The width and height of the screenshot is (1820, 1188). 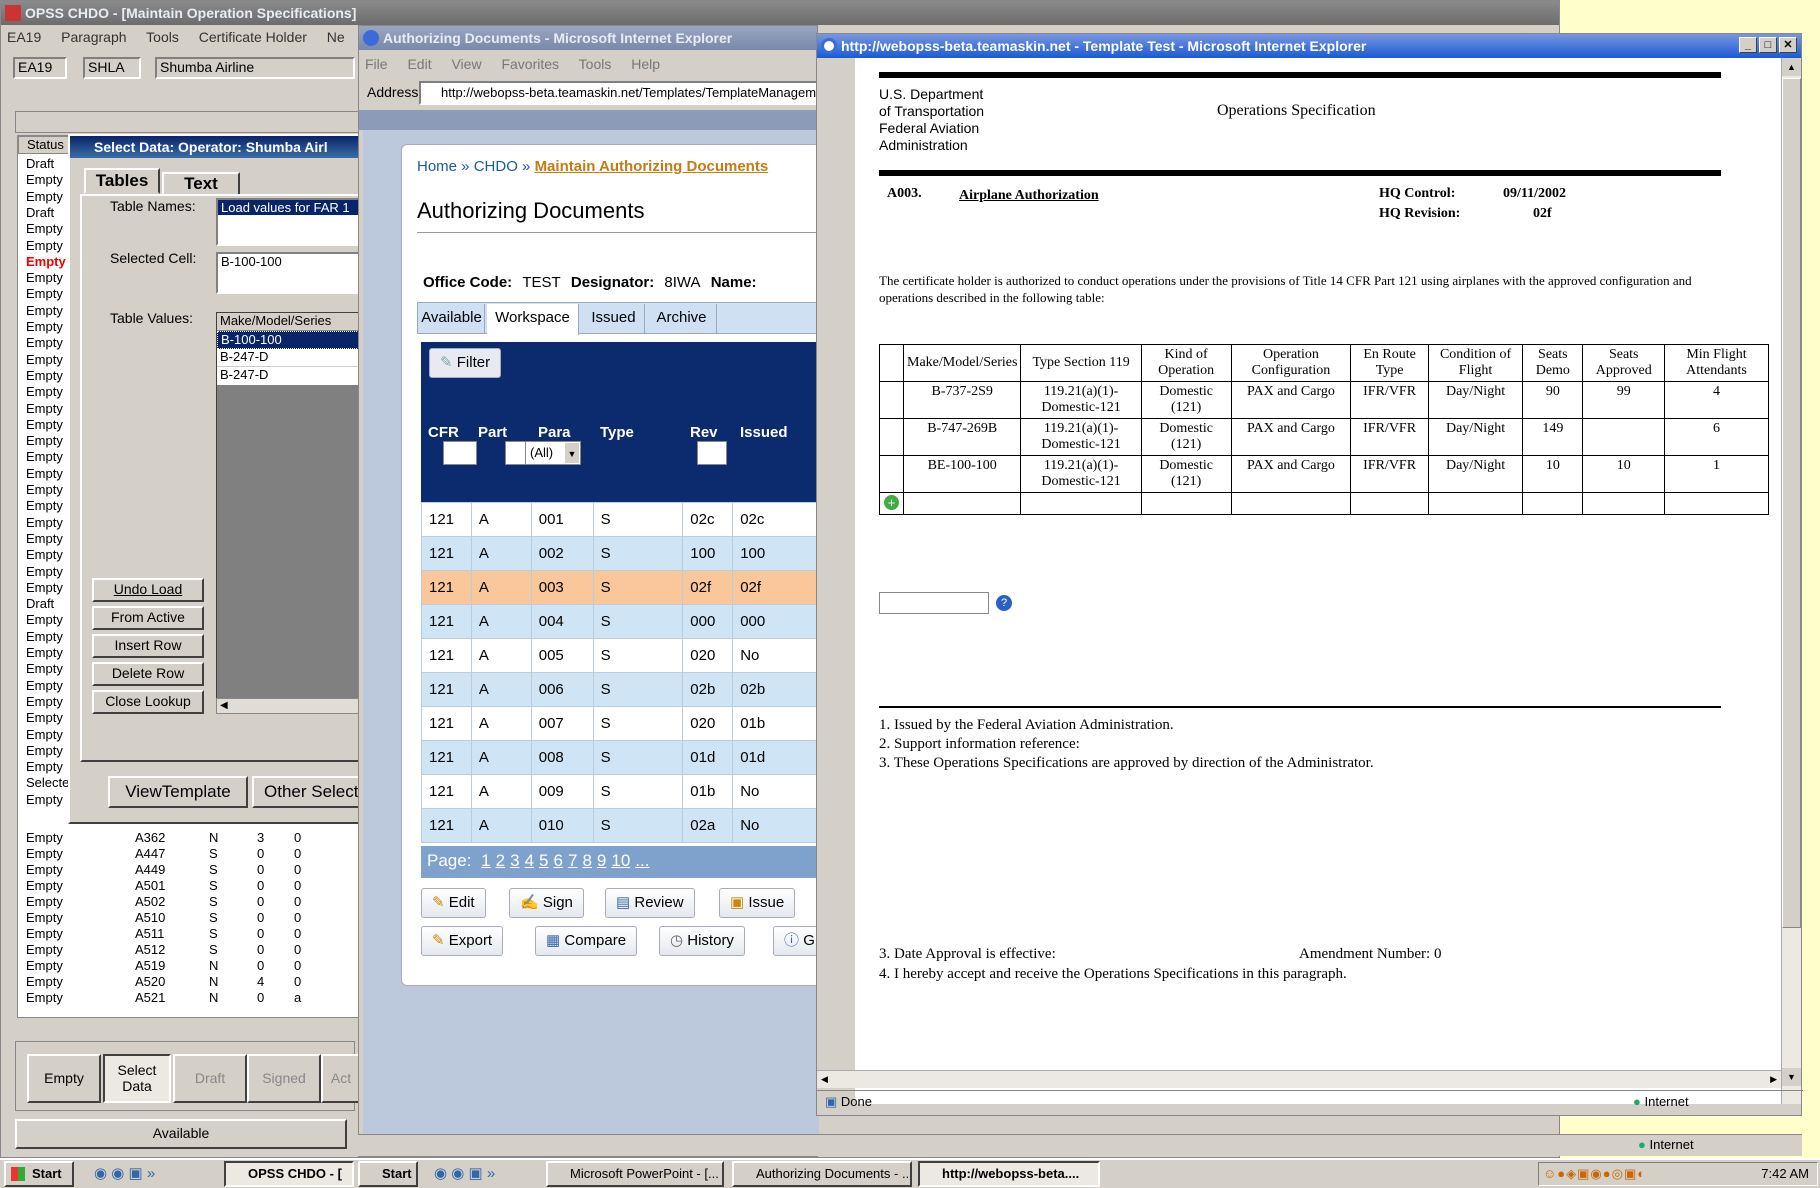 What do you see at coordinates (1004, 603) in the screenshot?
I see `help-icon: ?` at bounding box center [1004, 603].